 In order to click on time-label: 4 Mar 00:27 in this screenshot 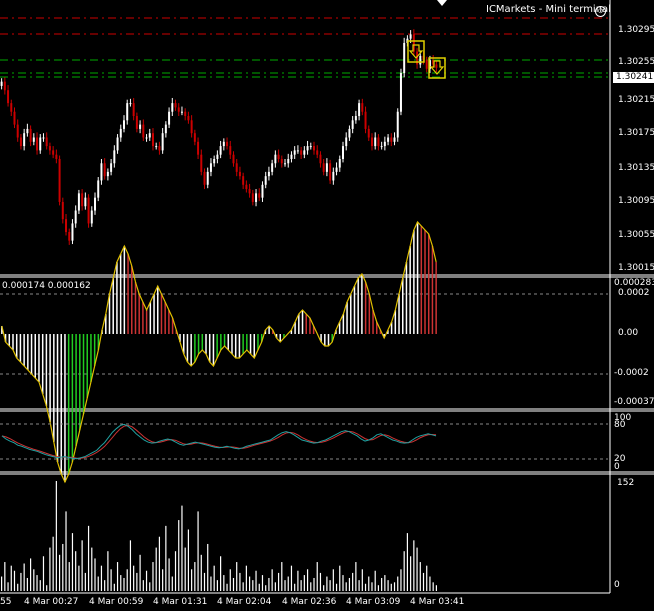, I will do `click(51, 602)`.